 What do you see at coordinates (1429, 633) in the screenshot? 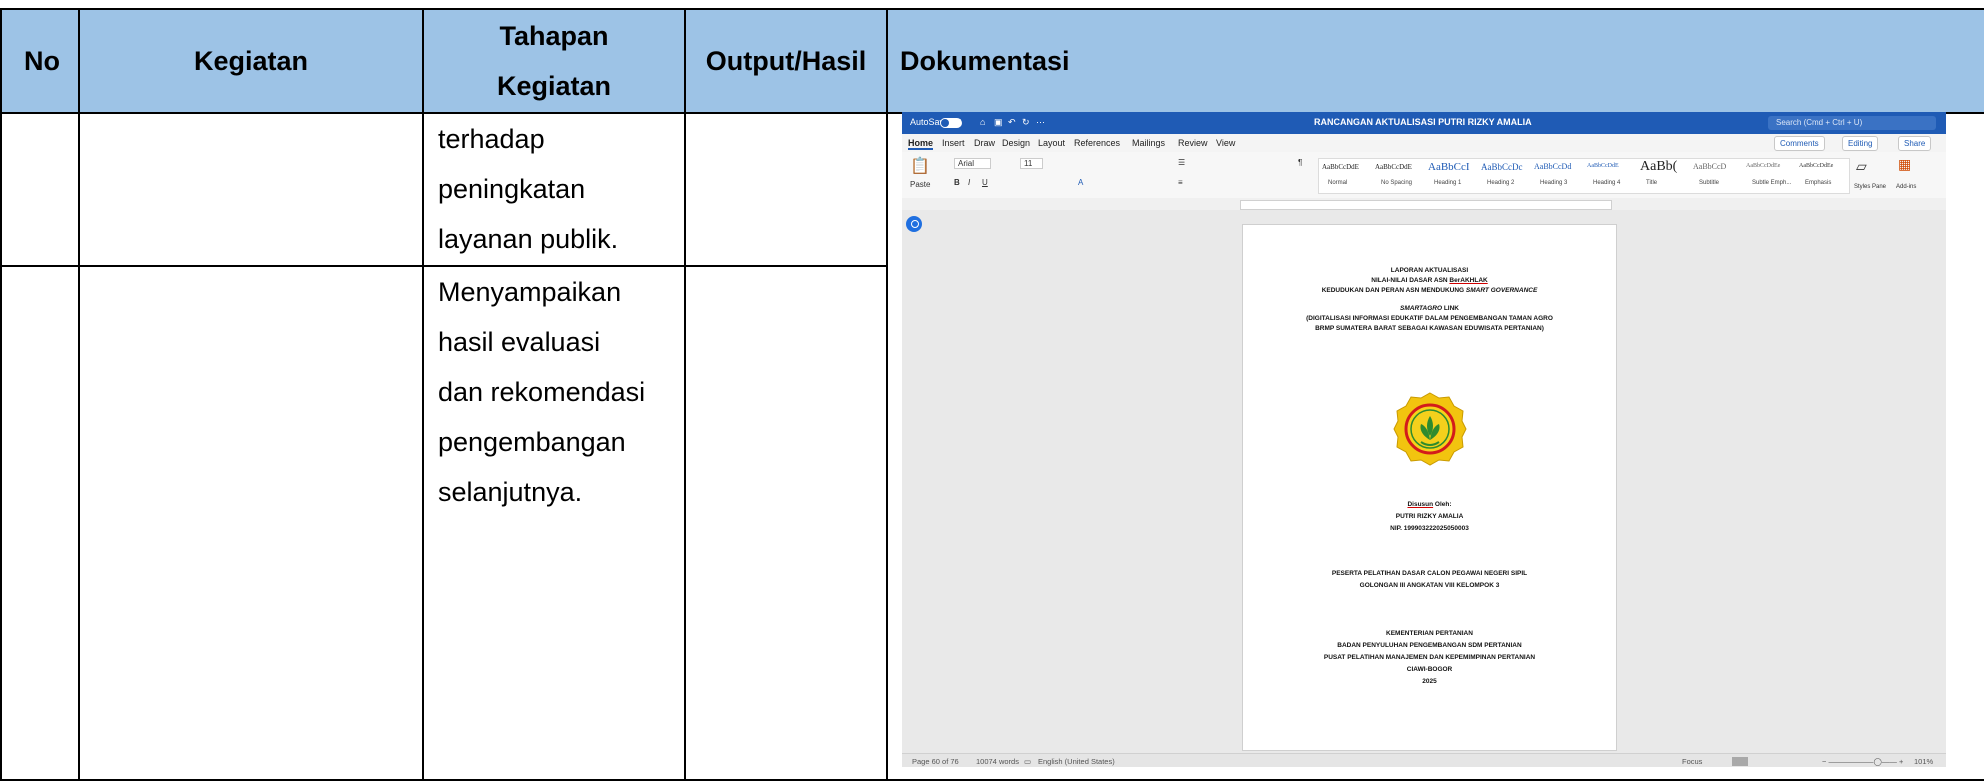
I see `page-line: KEMENTERIAN PERTANIAN` at bounding box center [1429, 633].